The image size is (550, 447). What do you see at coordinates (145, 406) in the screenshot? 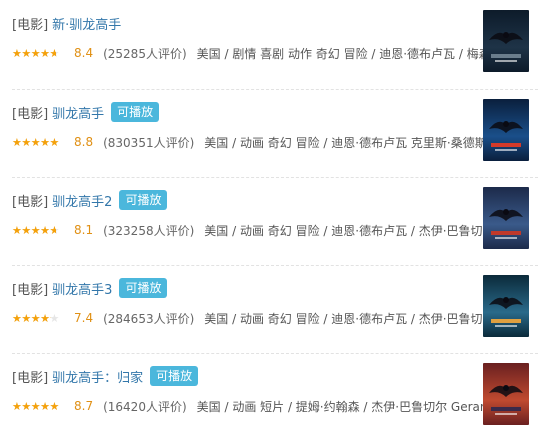
I see `rating-count: (16420人评价)` at bounding box center [145, 406].